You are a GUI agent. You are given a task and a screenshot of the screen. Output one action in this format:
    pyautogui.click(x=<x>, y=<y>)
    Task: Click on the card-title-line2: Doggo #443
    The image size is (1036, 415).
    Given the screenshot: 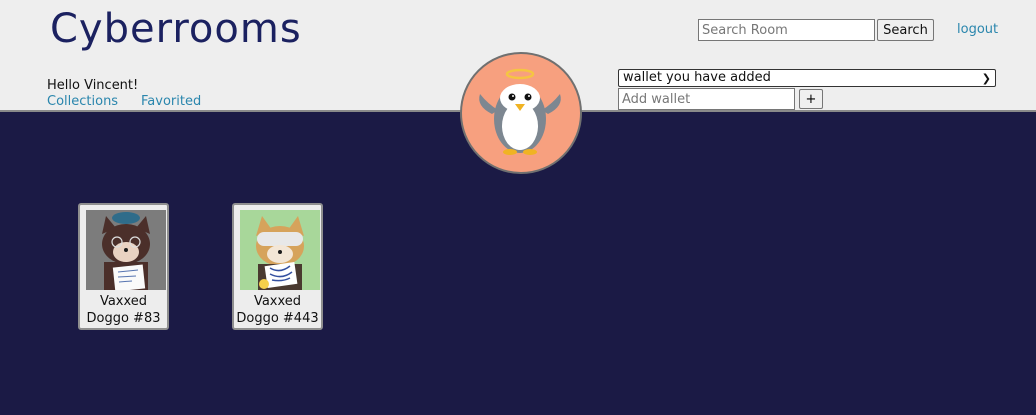 What is the action you would take?
    pyautogui.click(x=277, y=318)
    